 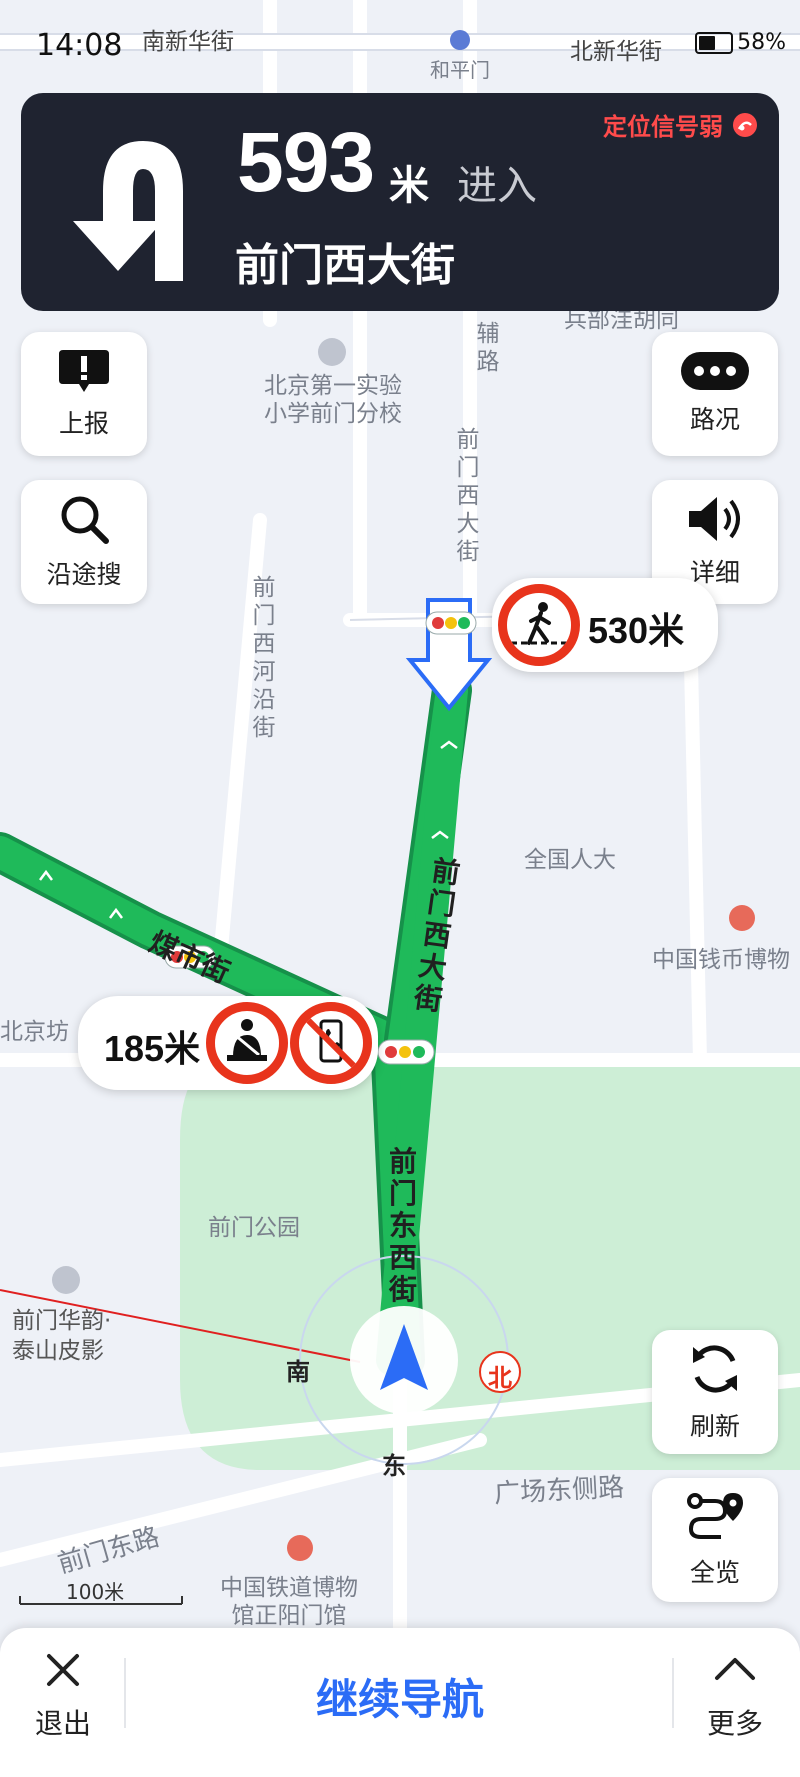 I want to click on scale-label: 100米, so click(x=95, y=1592).